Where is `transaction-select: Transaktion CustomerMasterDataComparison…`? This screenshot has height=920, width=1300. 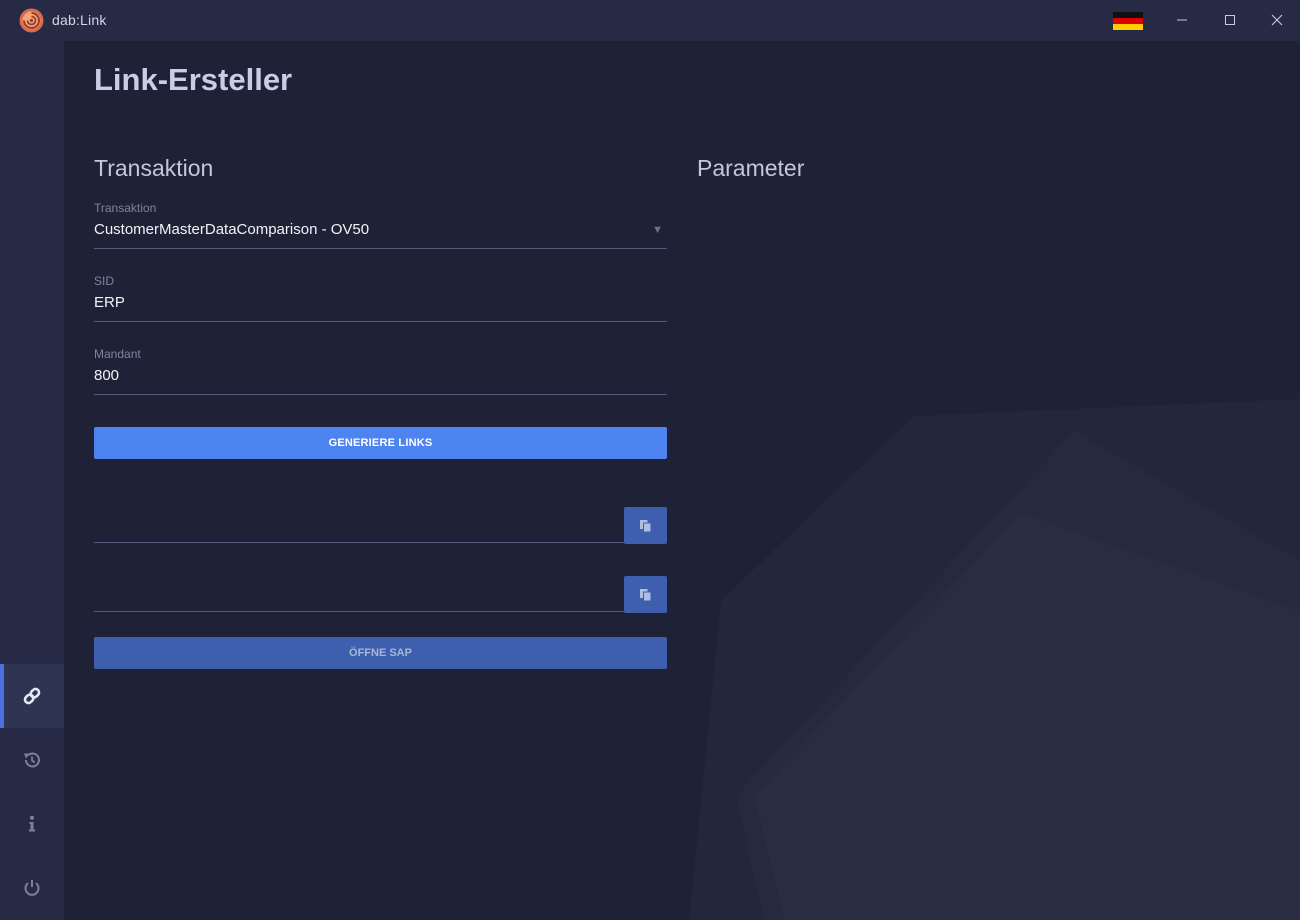
transaction-select: Transaktion CustomerMasterDataComparison… is located at coordinates (380, 225).